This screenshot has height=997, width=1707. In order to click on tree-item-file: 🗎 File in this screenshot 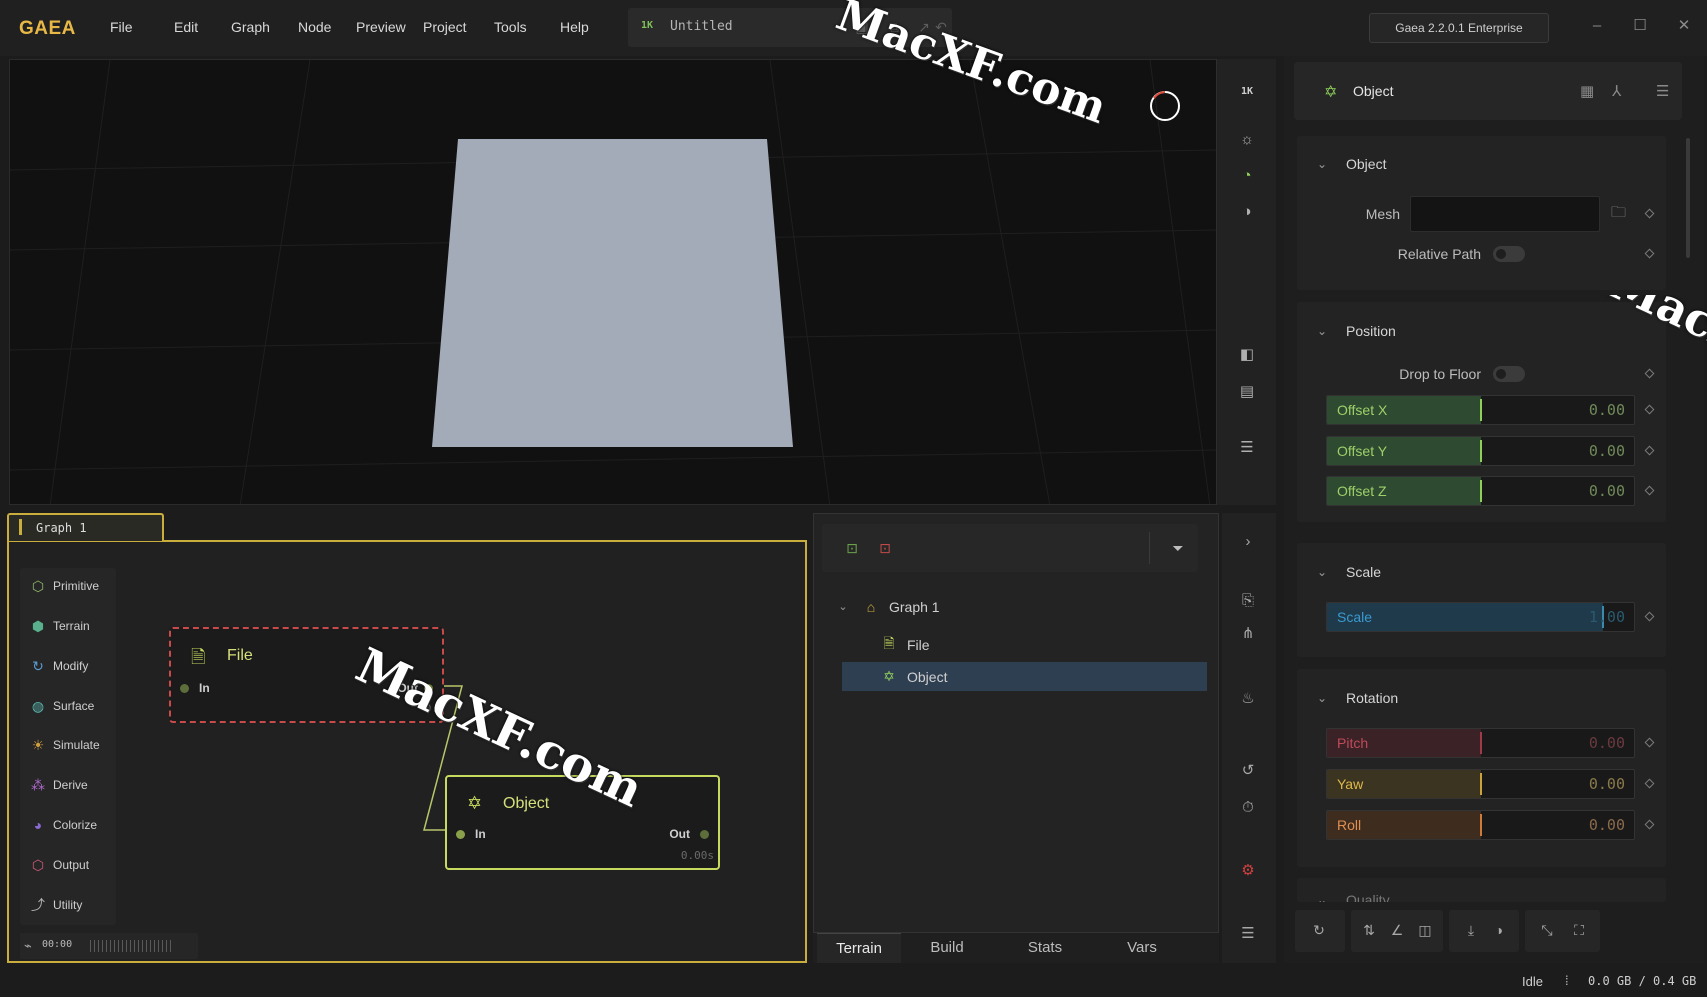, I will do `click(1041, 644)`.